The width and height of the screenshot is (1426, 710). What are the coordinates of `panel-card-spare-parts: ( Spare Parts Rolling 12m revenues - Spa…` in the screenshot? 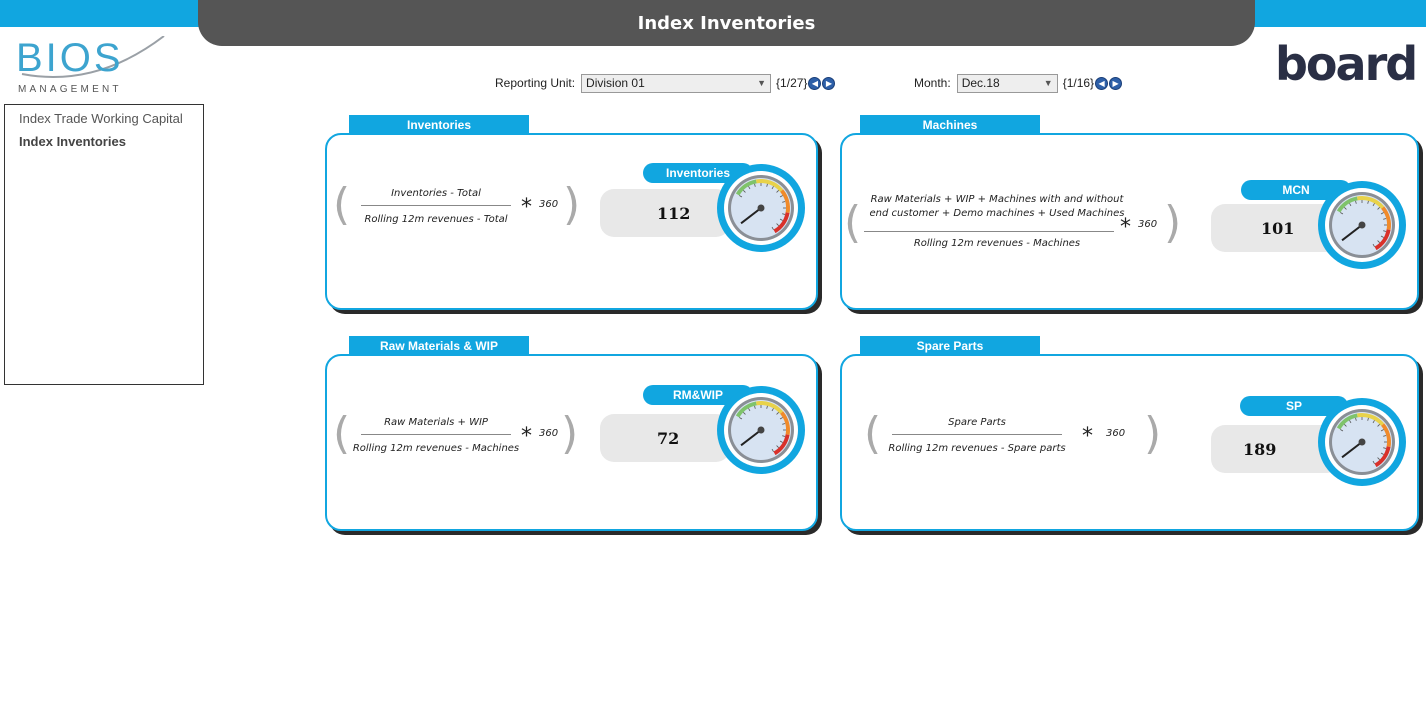 It's located at (1129, 442).